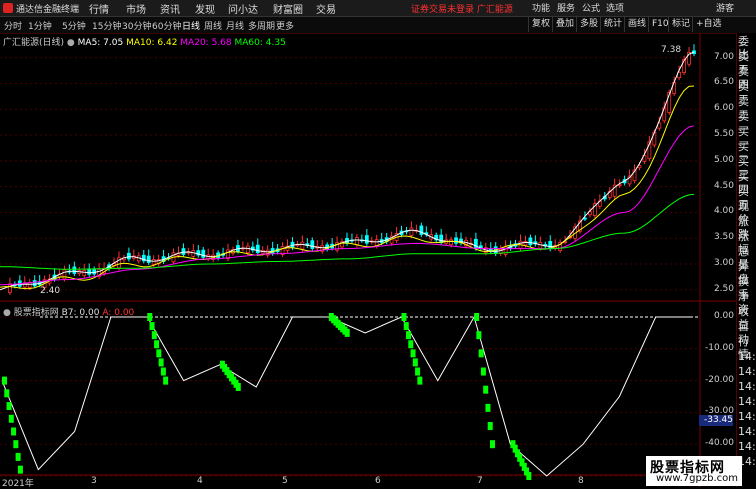  I want to click on y-tick-label: 6.50, so click(723, 82).